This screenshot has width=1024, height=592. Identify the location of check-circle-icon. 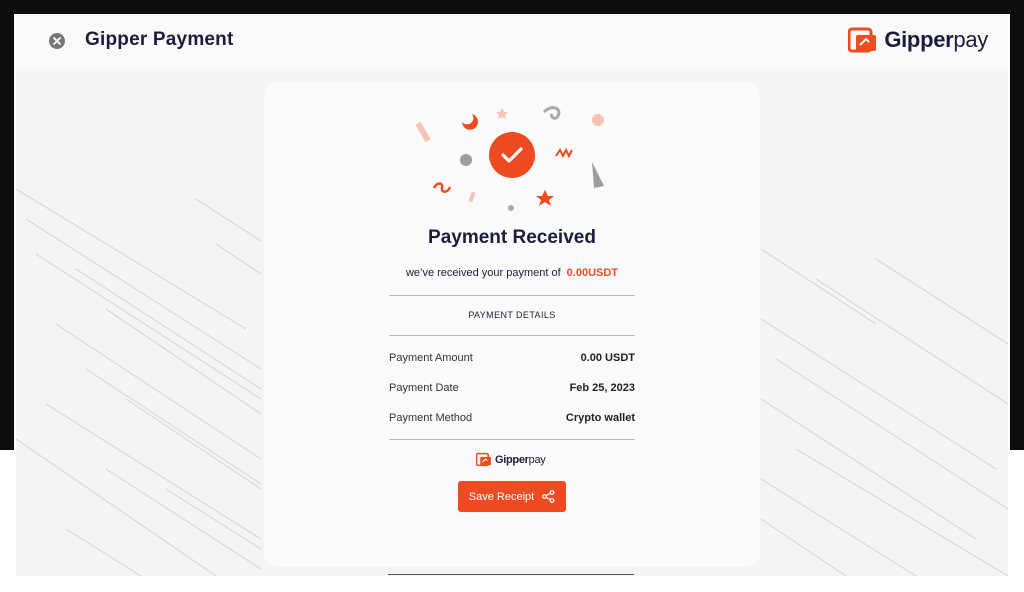
(512, 155).